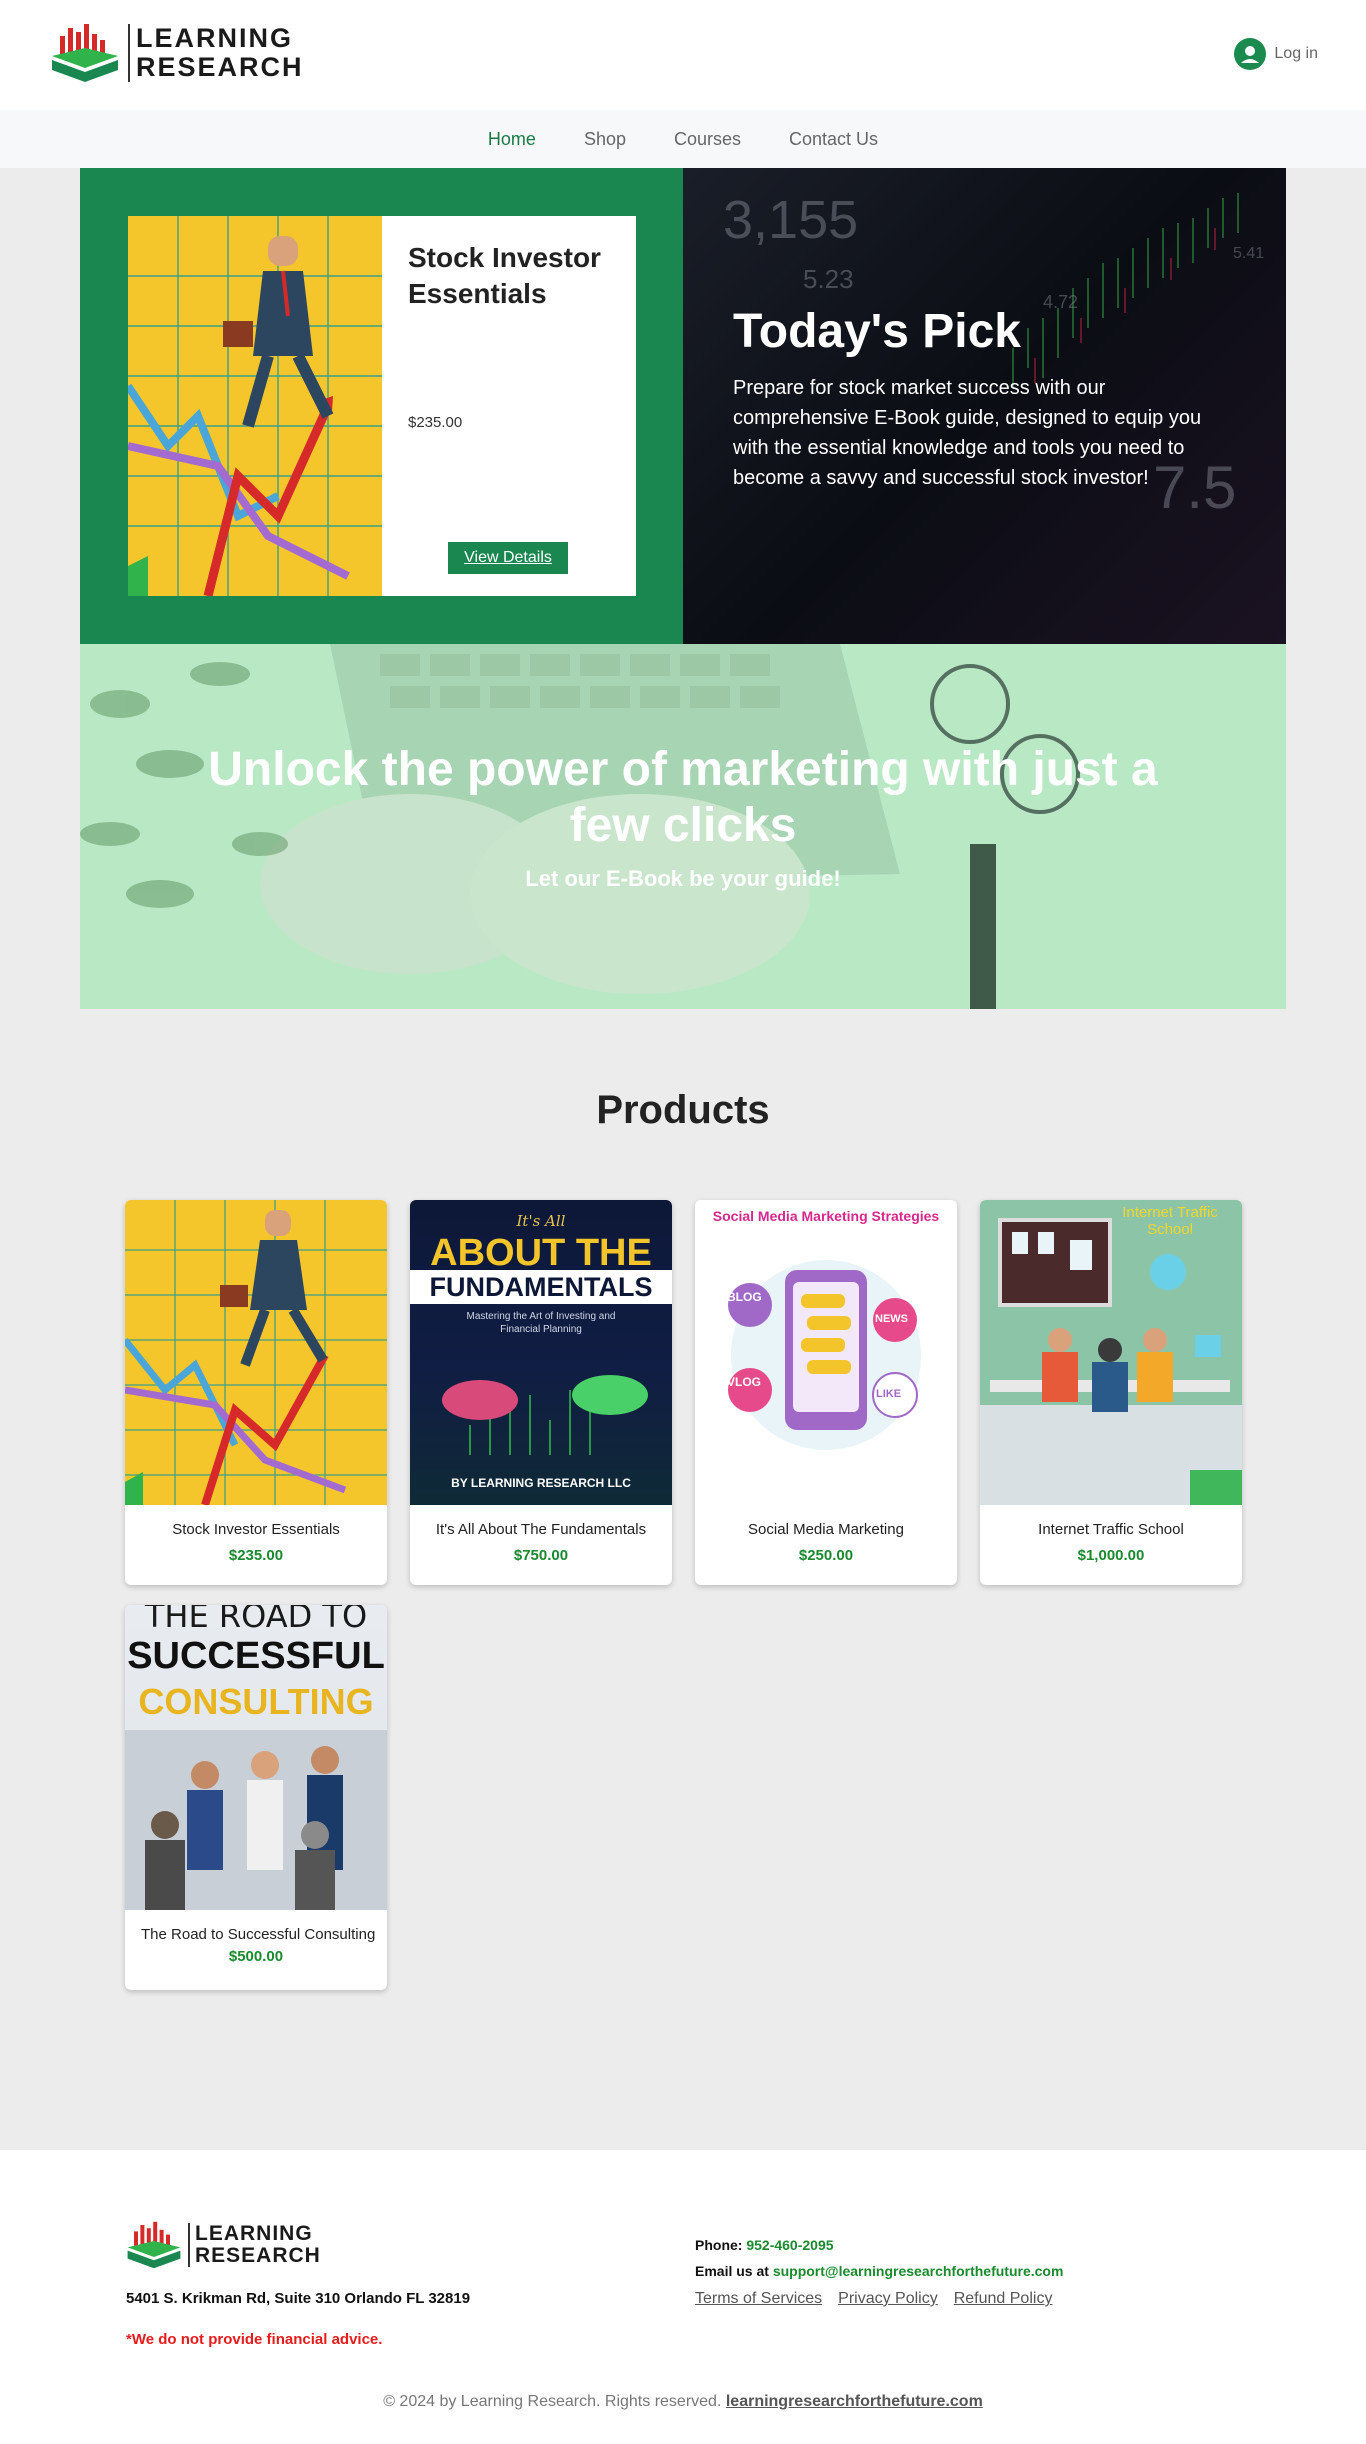 This screenshot has height=2444, width=1366. What do you see at coordinates (541, 1287) in the screenshot?
I see `cover-main2-text: FUNDAMENTALS` at bounding box center [541, 1287].